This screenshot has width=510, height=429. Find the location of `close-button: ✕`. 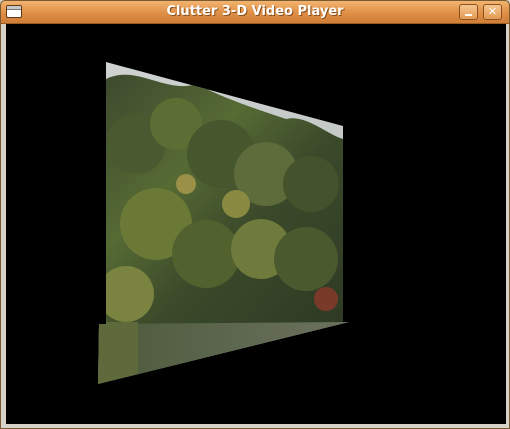

close-button: ✕ is located at coordinates (492, 12).